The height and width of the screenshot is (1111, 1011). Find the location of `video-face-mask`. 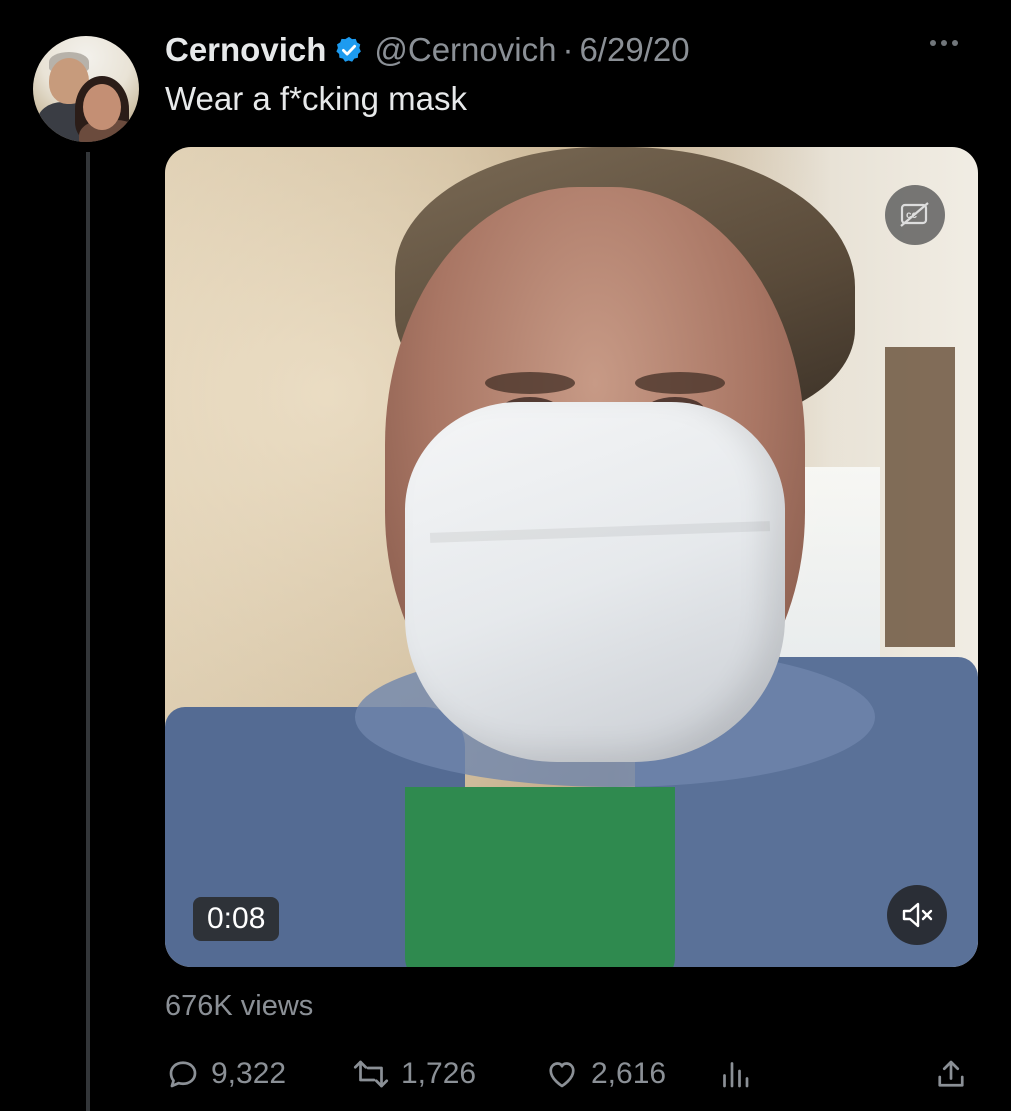

video-face-mask is located at coordinates (595, 582).